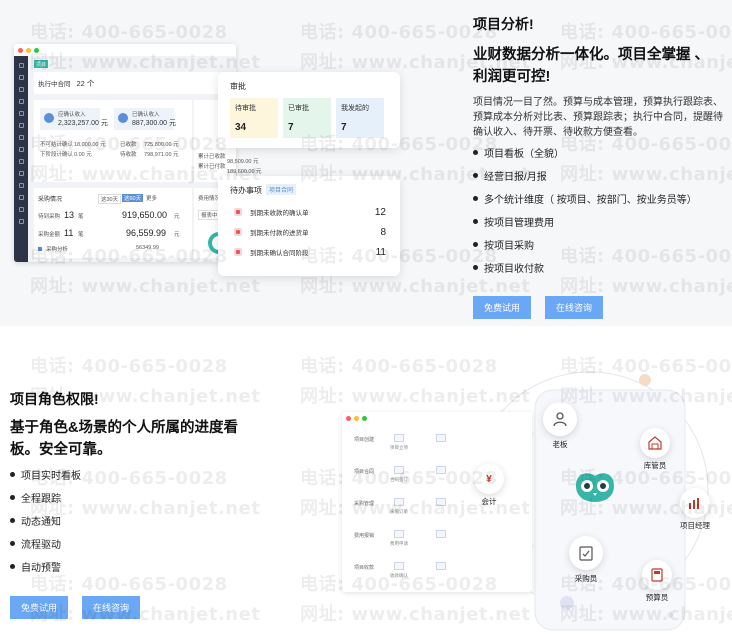  What do you see at coordinates (57, 250) in the screenshot?
I see `purchase-footer-label: 采购分析` at bounding box center [57, 250].